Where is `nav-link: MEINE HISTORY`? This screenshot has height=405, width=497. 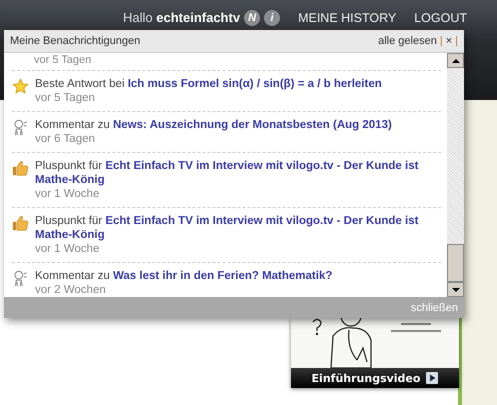
nav-link: MEINE HISTORY is located at coordinates (347, 18).